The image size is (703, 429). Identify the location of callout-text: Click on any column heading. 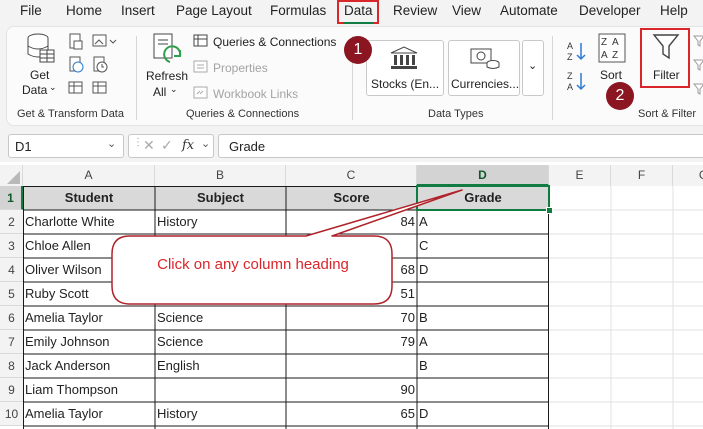
(253, 264).